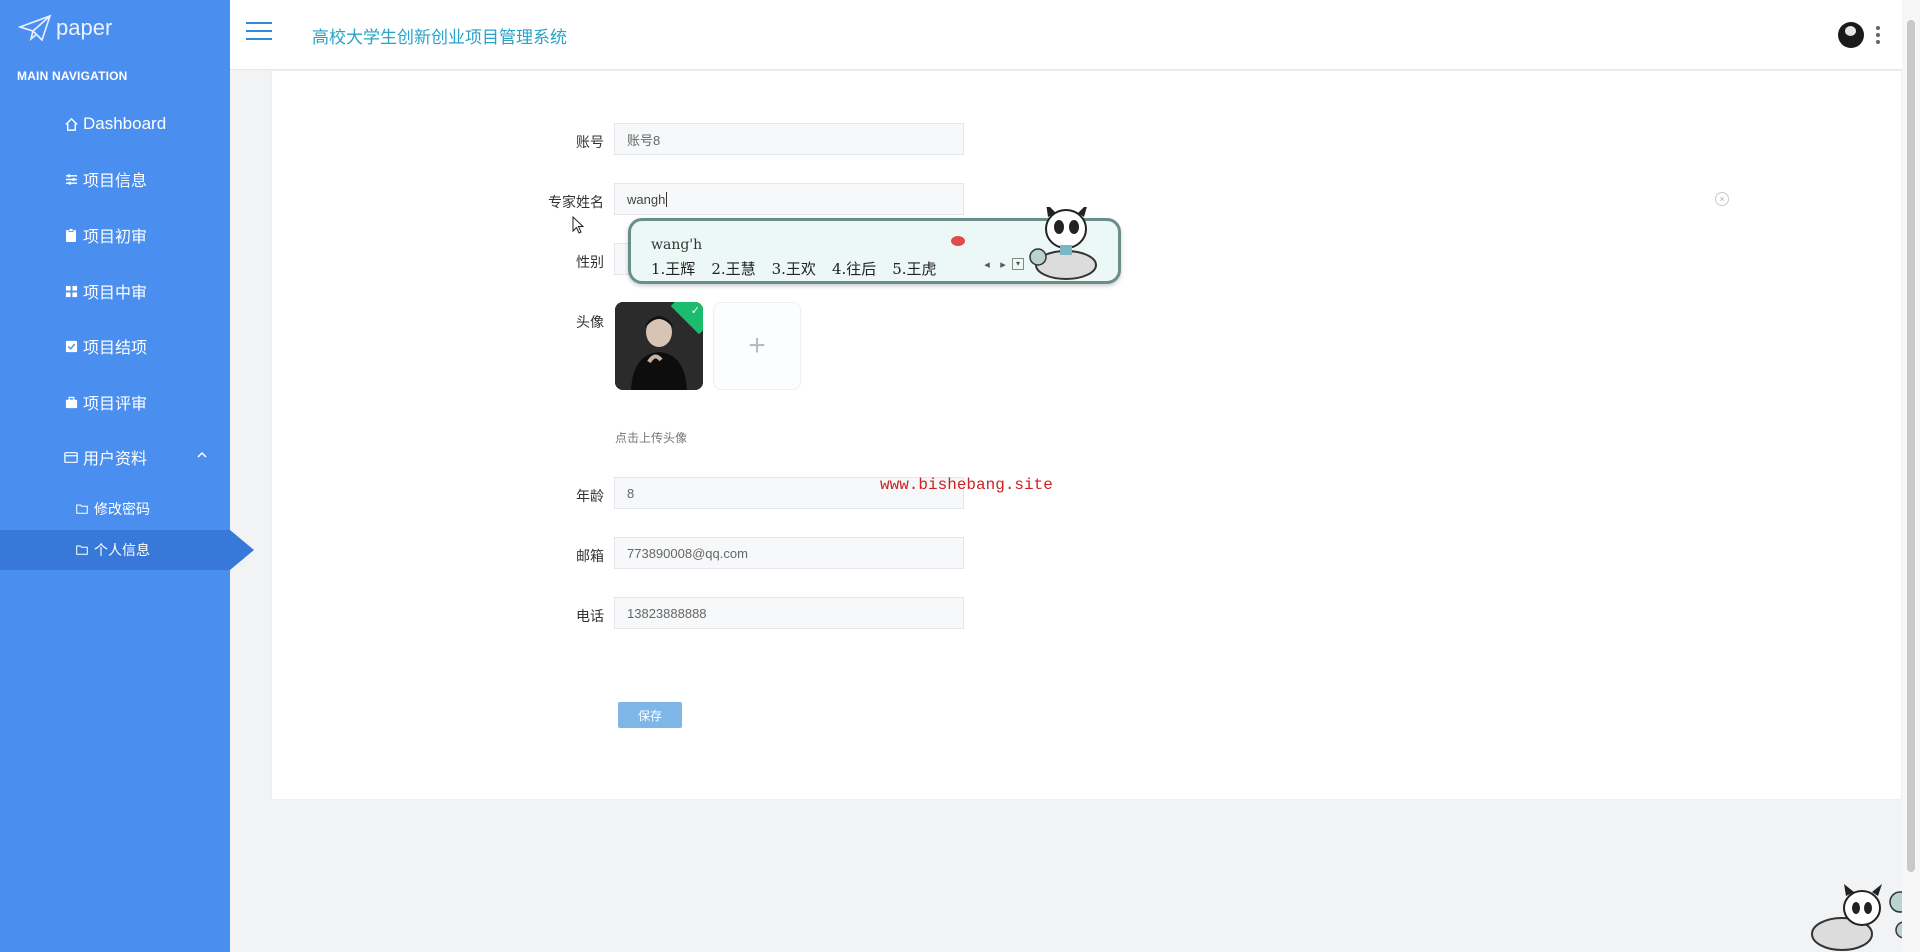 This screenshot has height=952, width=1920. What do you see at coordinates (733, 268) in the screenshot?
I see `ime-candidate: 2.王慧` at bounding box center [733, 268].